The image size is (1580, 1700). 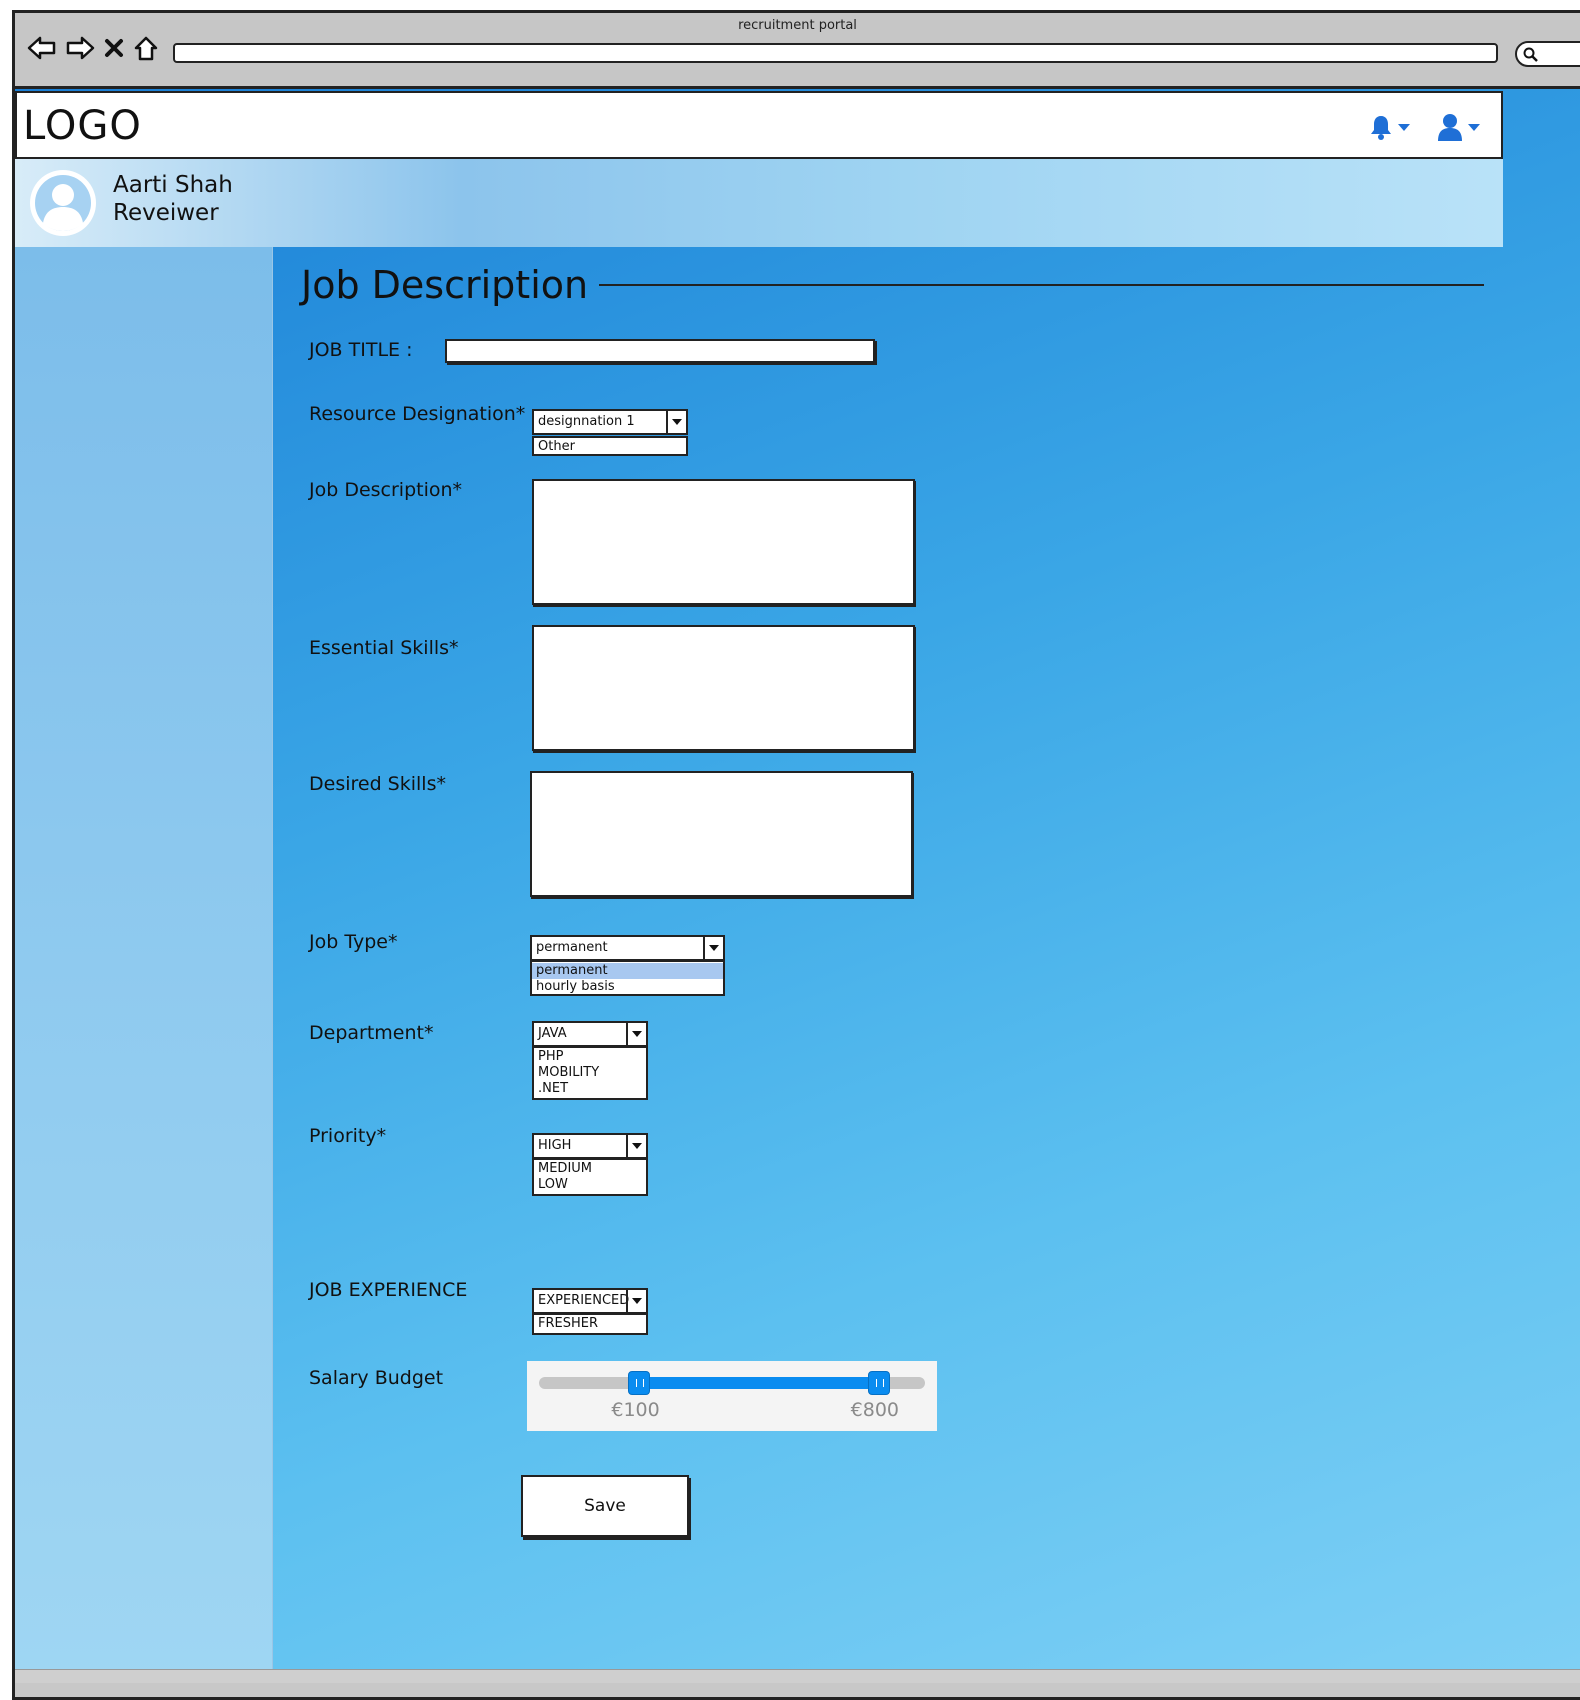 What do you see at coordinates (1547, 54) in the screenshot?
I see `browser-search-field` at bounding box center [1547, 54].